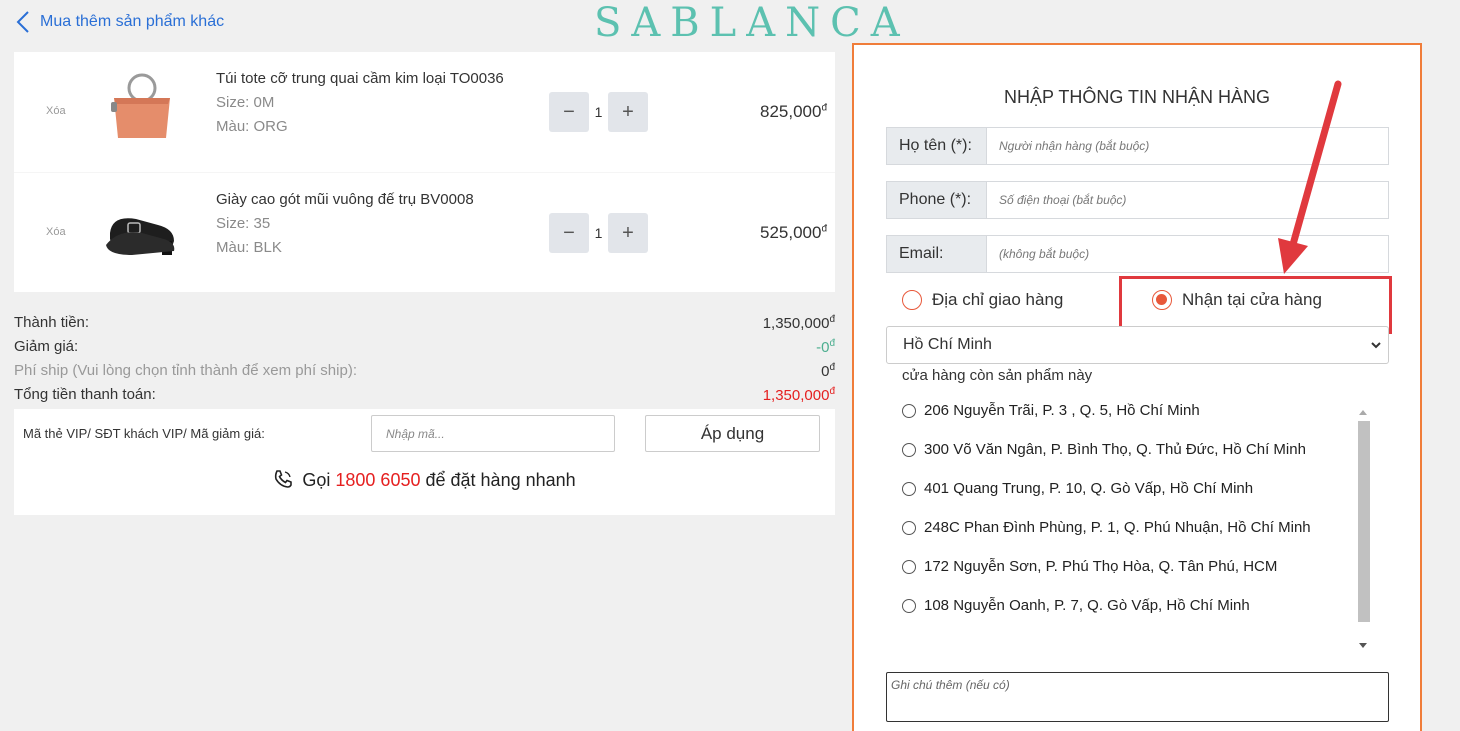 This screenshot has width=1460, height=731. Describe the element at coordinates (752, 23) in the screenshot. I see `sablanca-logo: SABLANCA` at that location.